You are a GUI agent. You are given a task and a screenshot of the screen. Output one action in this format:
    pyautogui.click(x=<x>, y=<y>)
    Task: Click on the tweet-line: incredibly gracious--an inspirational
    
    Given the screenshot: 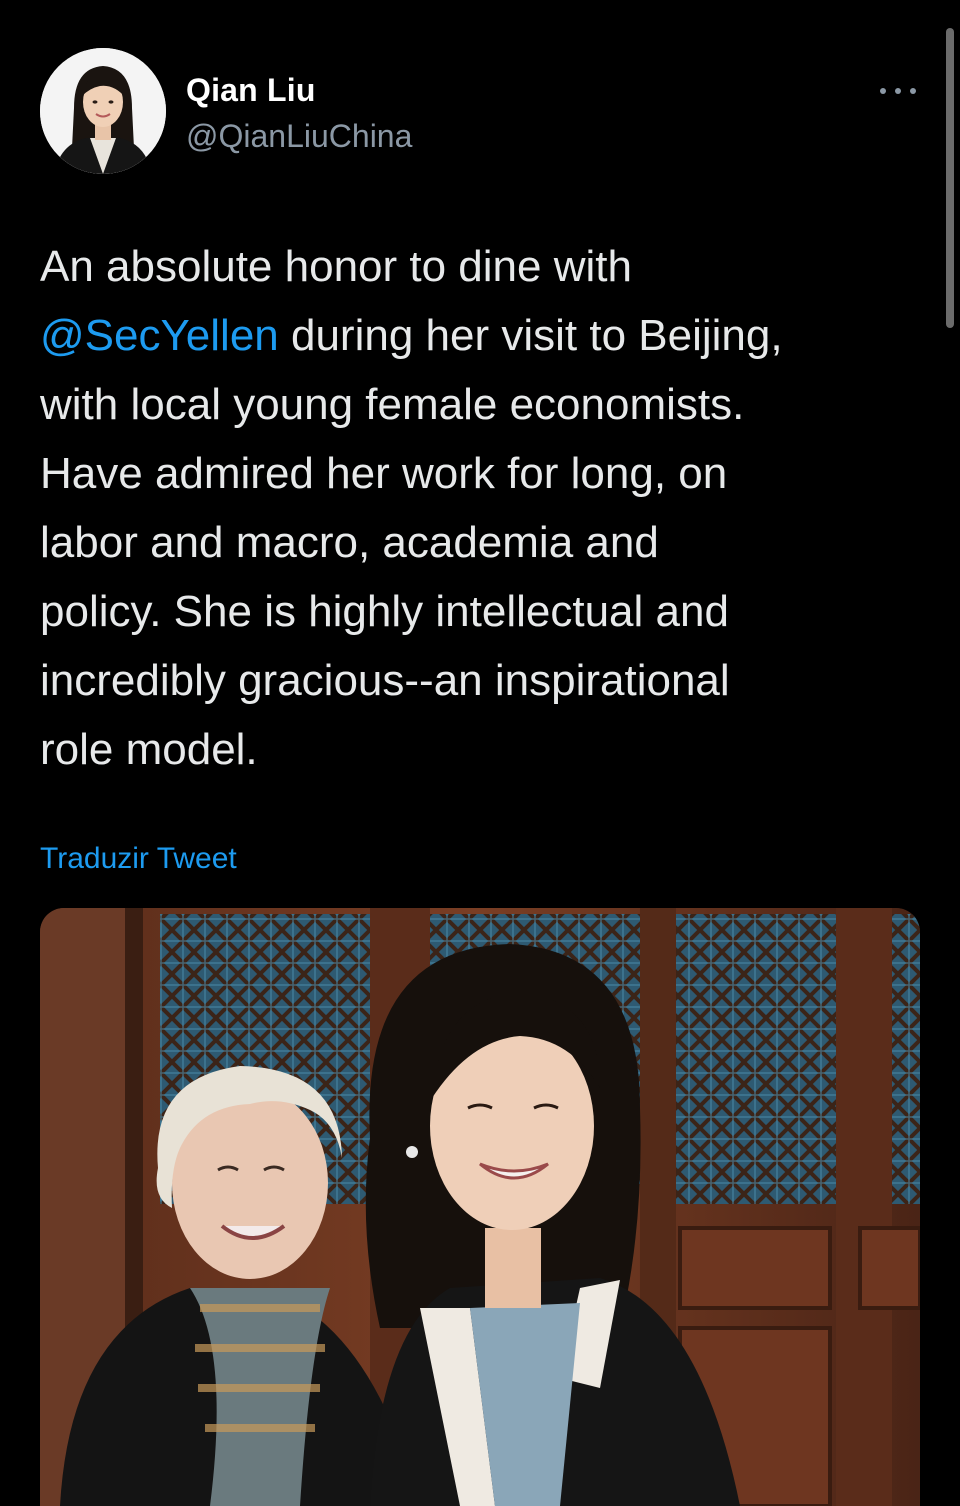 What is the action you would take?
    pyautogui.click(x=385, y=680)
    